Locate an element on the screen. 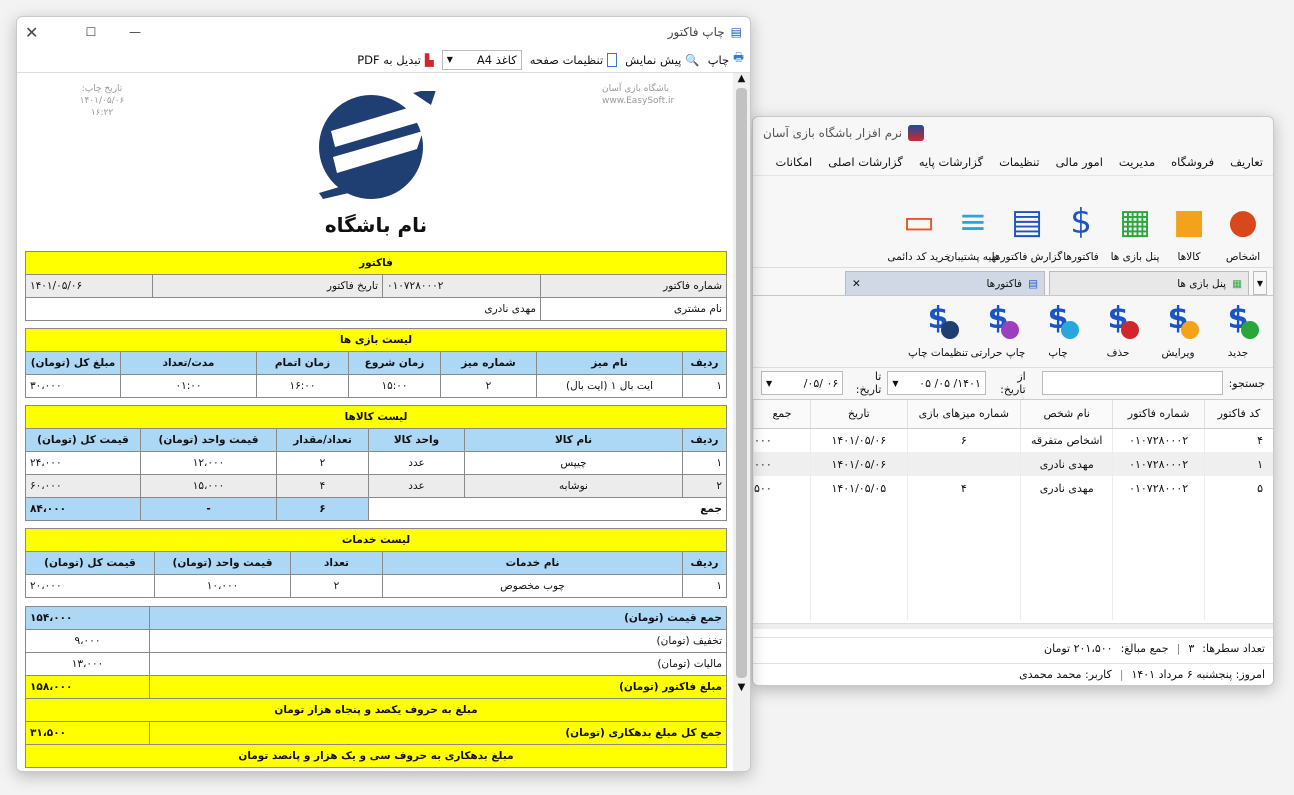 This screenshot has height=795, width=1294. menu-item: امور مالی is located at coordinates (1079, 162).